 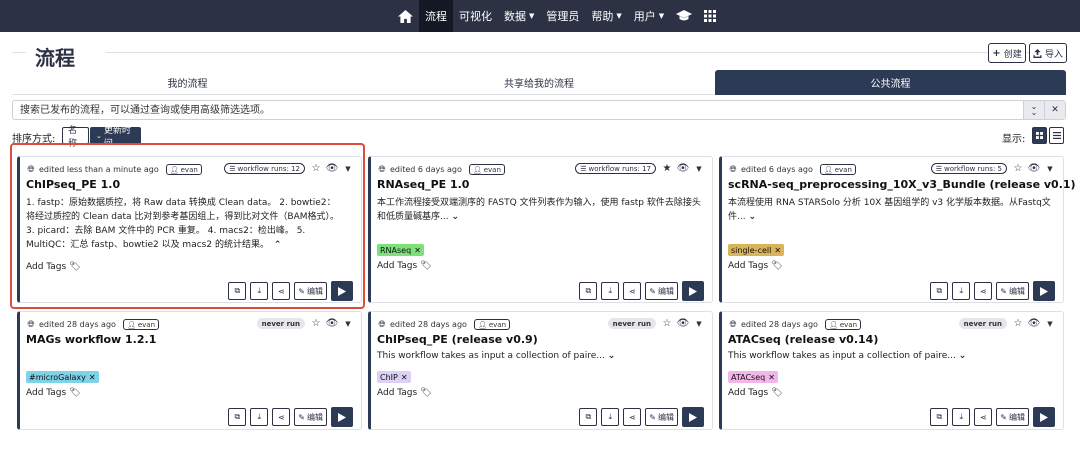 I want to click on advanced-filter-button: ⌄ ⌄, so click(x=1033, y=110).